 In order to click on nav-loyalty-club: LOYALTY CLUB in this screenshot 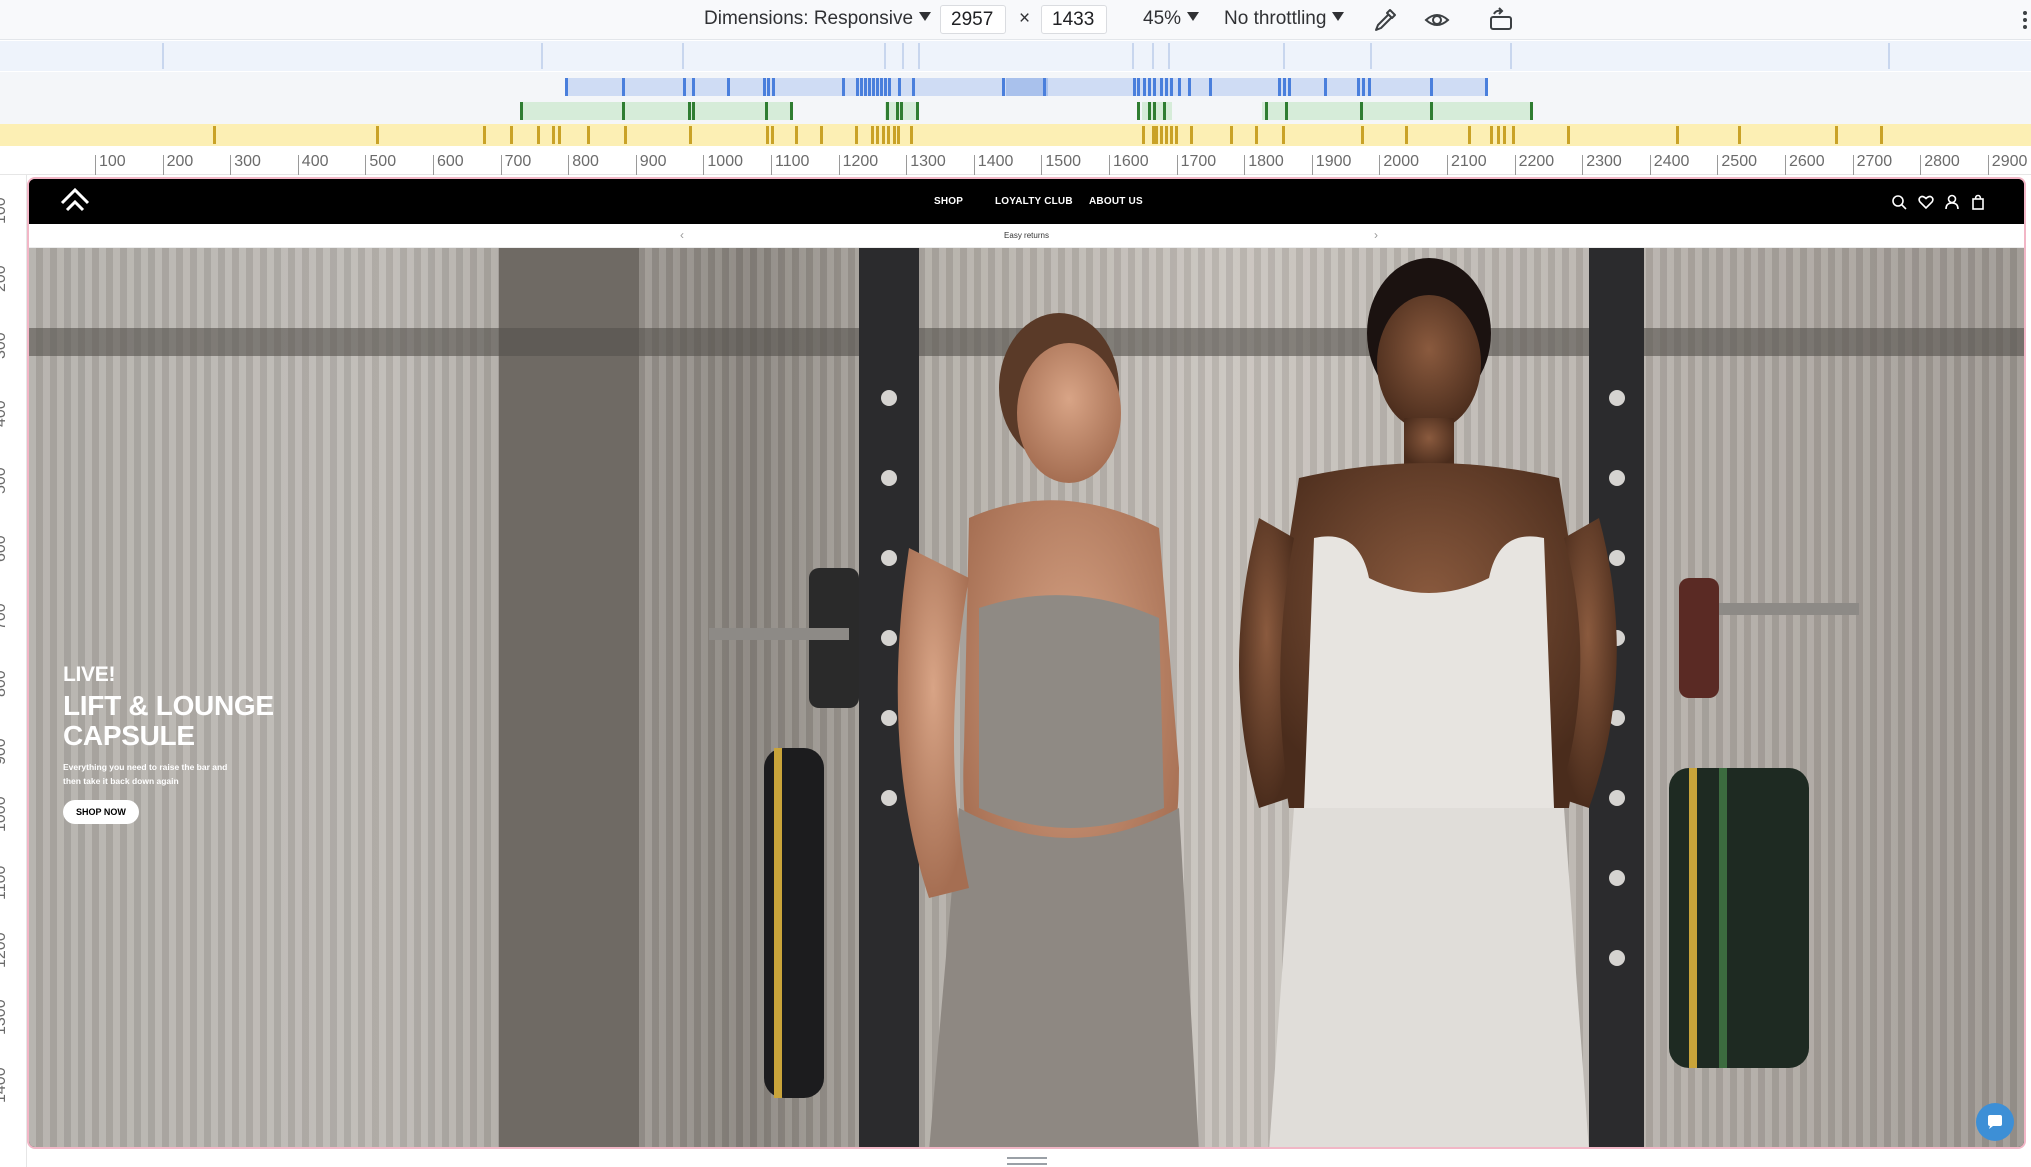, I will do `click(1034, 201)`.